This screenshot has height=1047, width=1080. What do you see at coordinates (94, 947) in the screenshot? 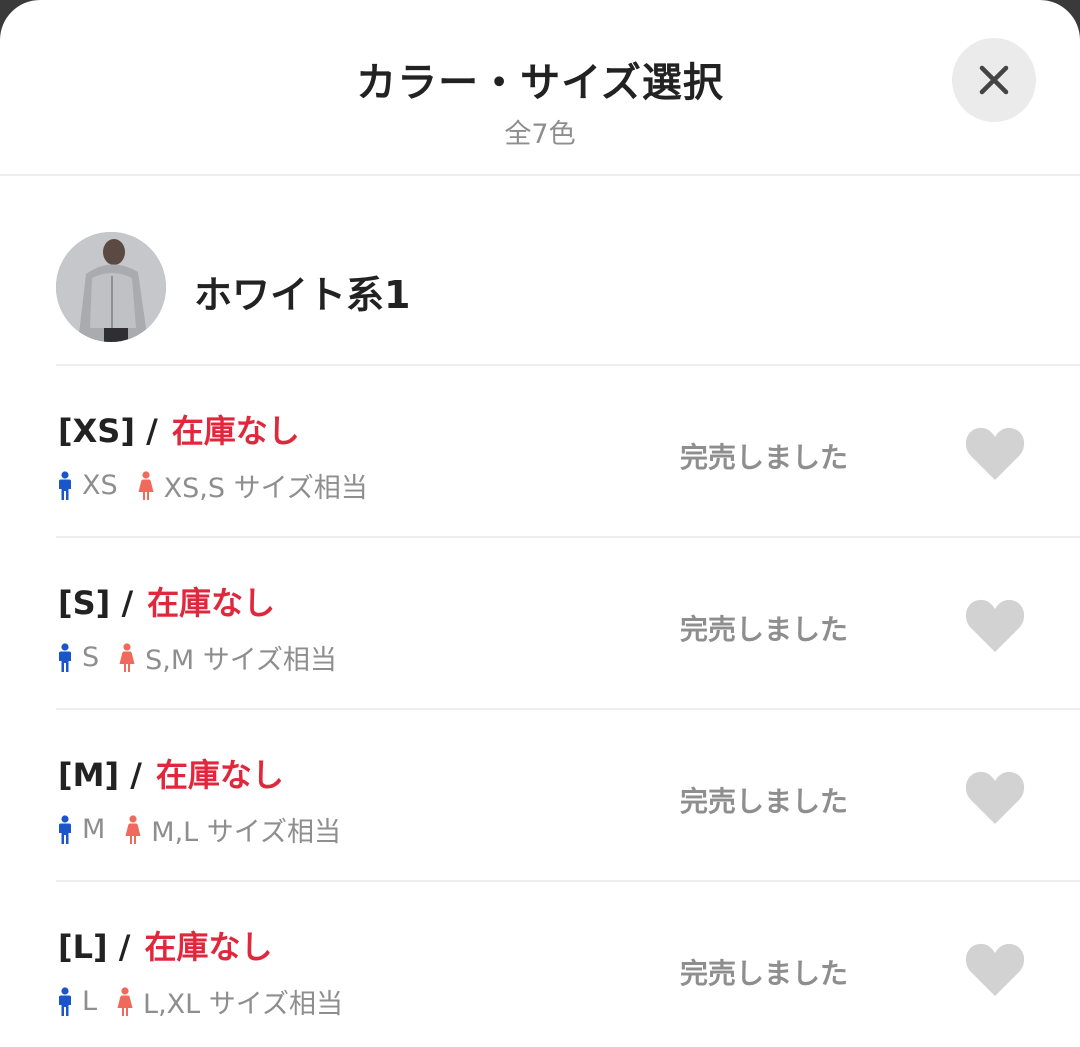
I see `size-label: [L] /` at bounding box center [94, 947].